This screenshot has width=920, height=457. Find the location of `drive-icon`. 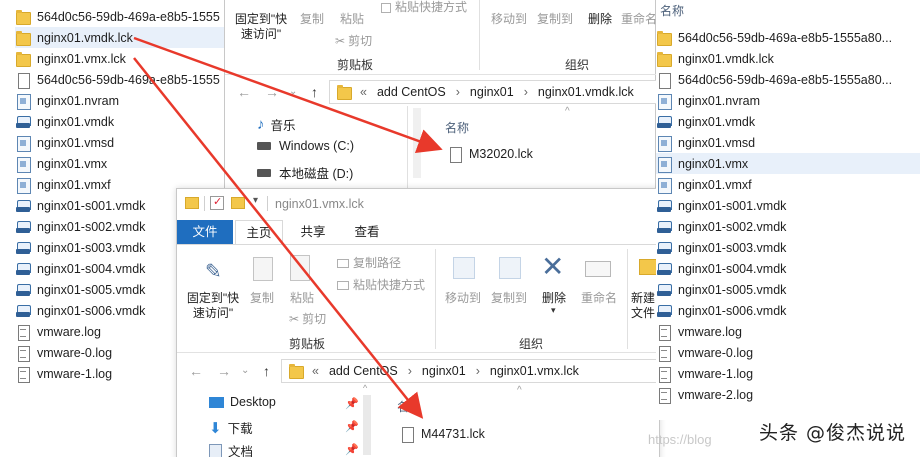

drive-icon is located at coordinates (264, 146).